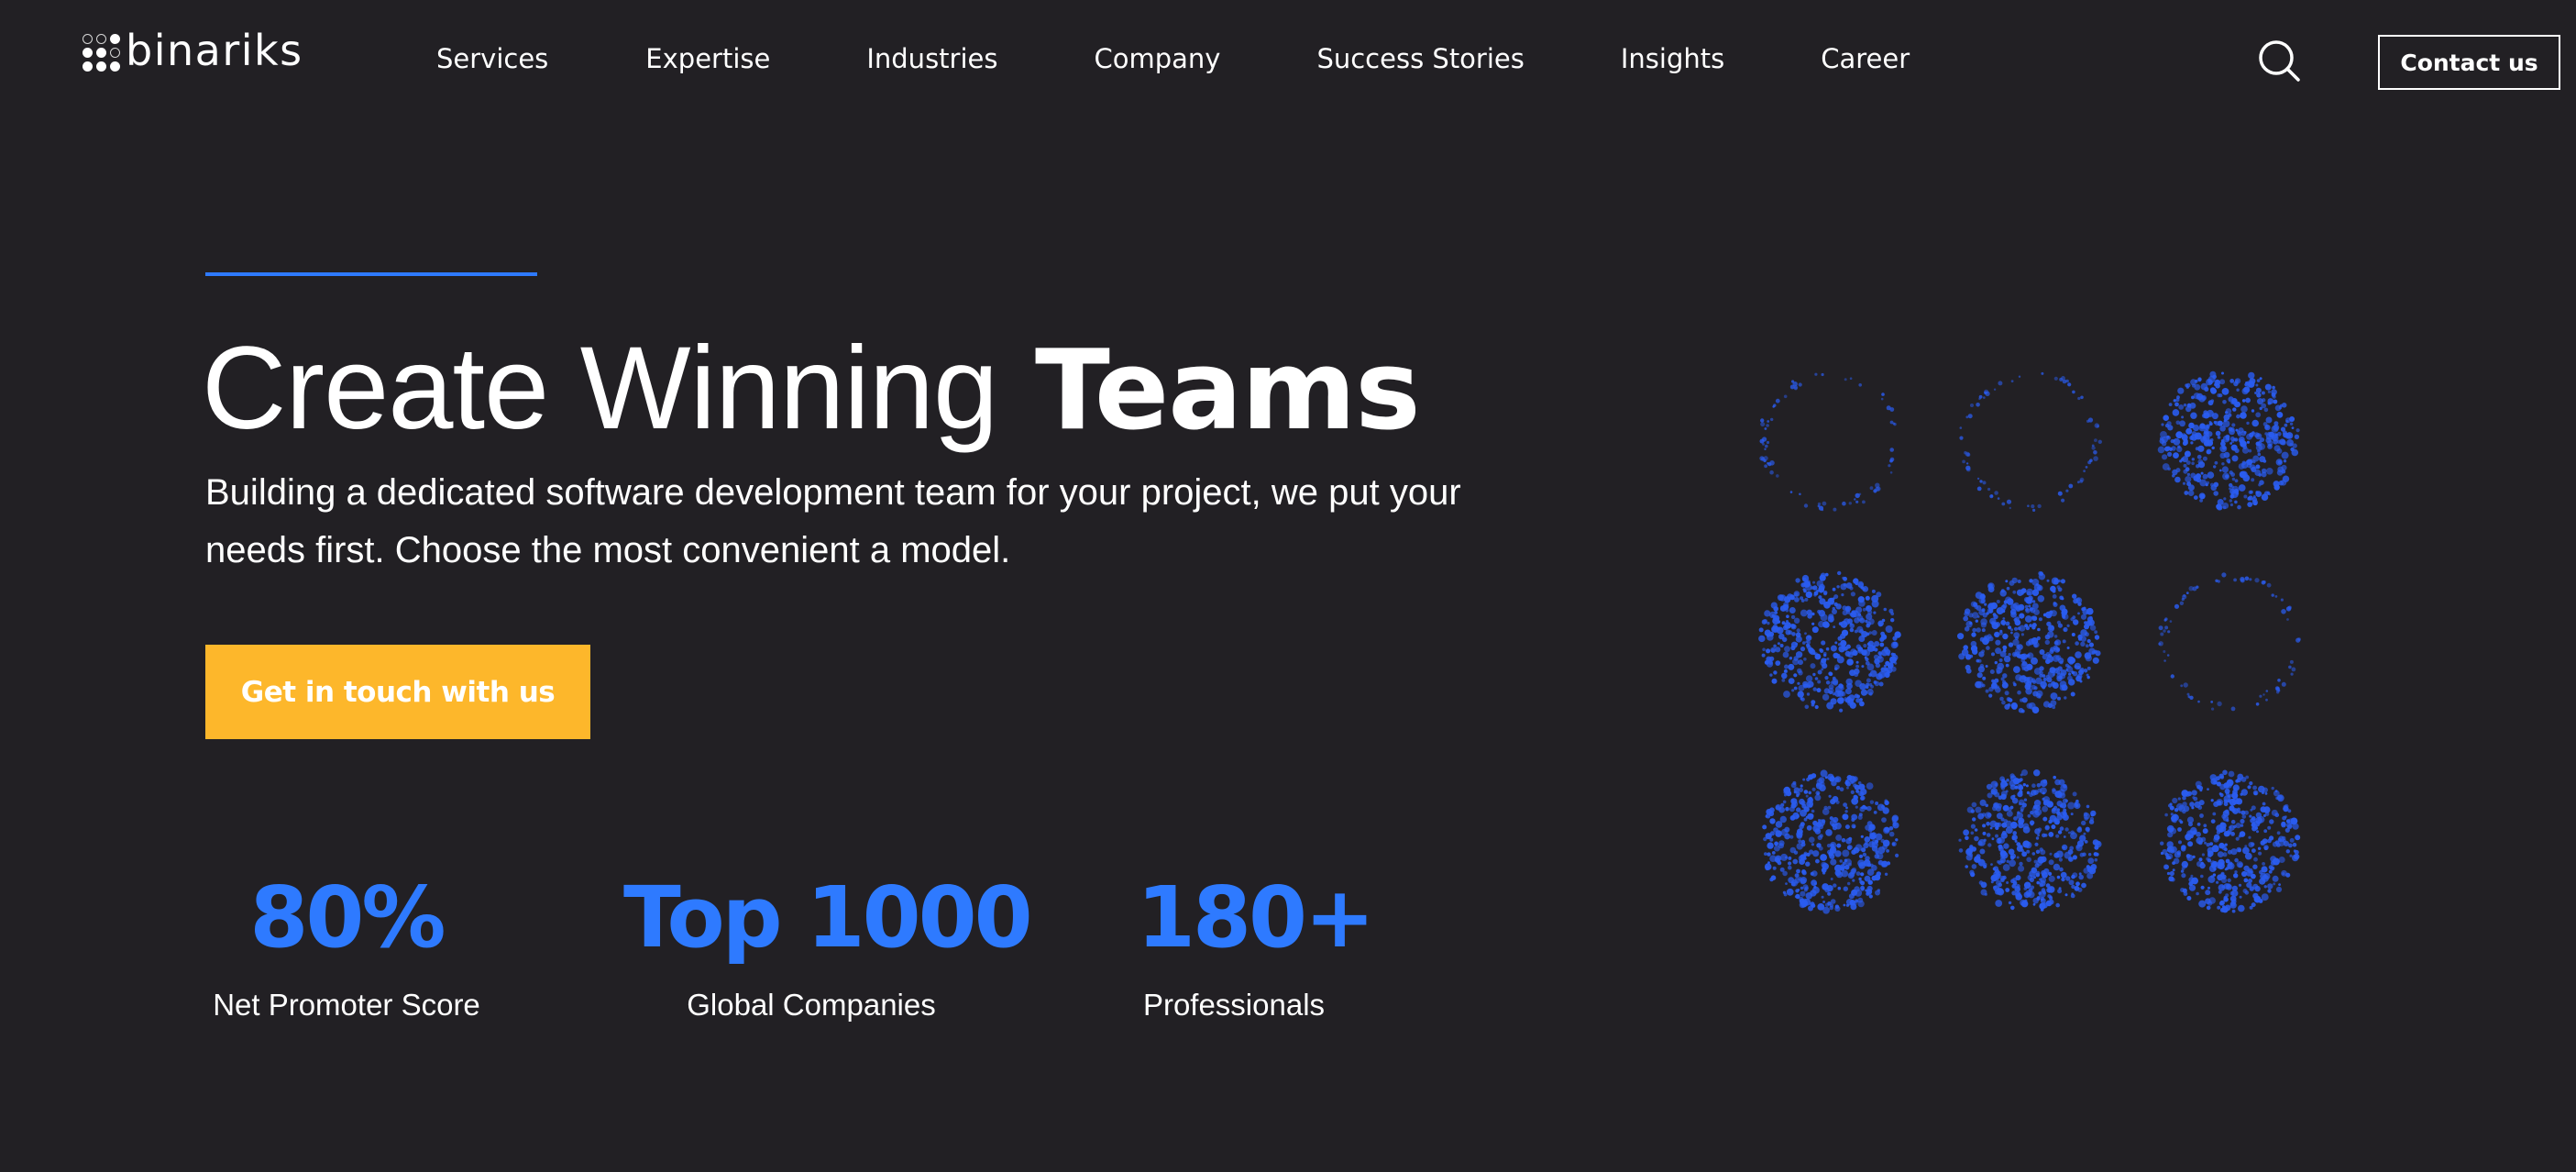 This screenshot has height=1172, width=2576. Describe the element at coordinates (1673, 58) in the screenshot. I see `nav-item-insights: Insights` at that location.